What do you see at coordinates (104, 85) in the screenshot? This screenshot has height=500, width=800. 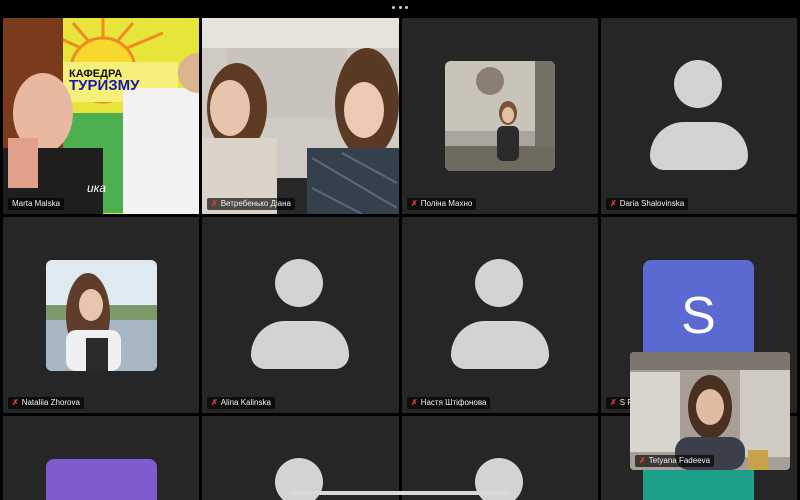 I see `banner-line-2: ТУРИЗМУ` at bounding box center [104, 85].